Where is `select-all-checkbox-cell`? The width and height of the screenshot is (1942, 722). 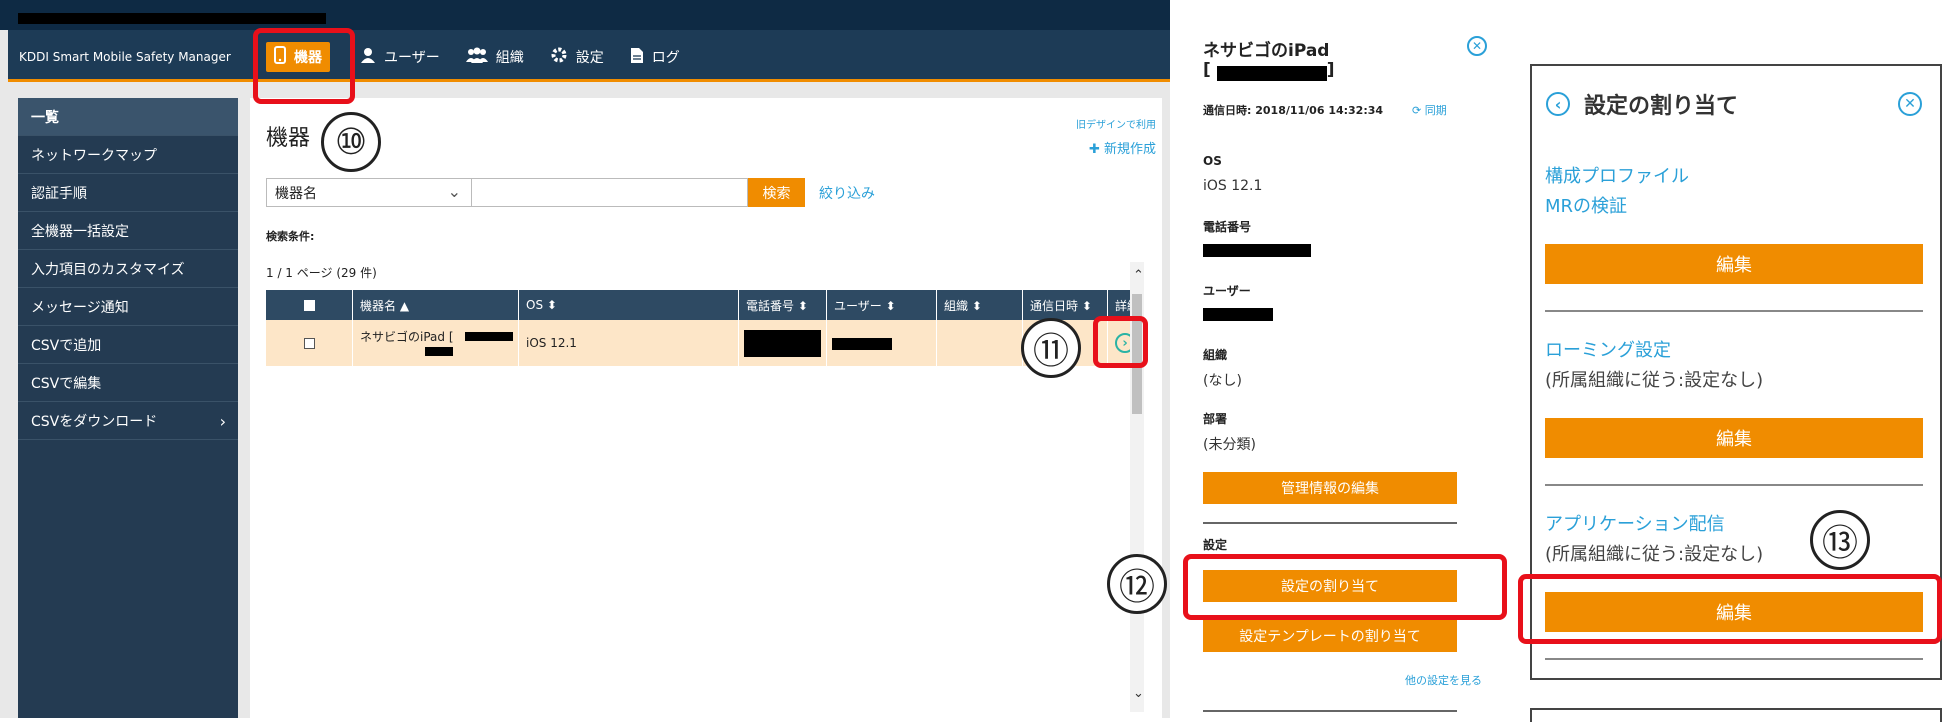
select-all-checkbox-cell is located at coordinates (309, 305).